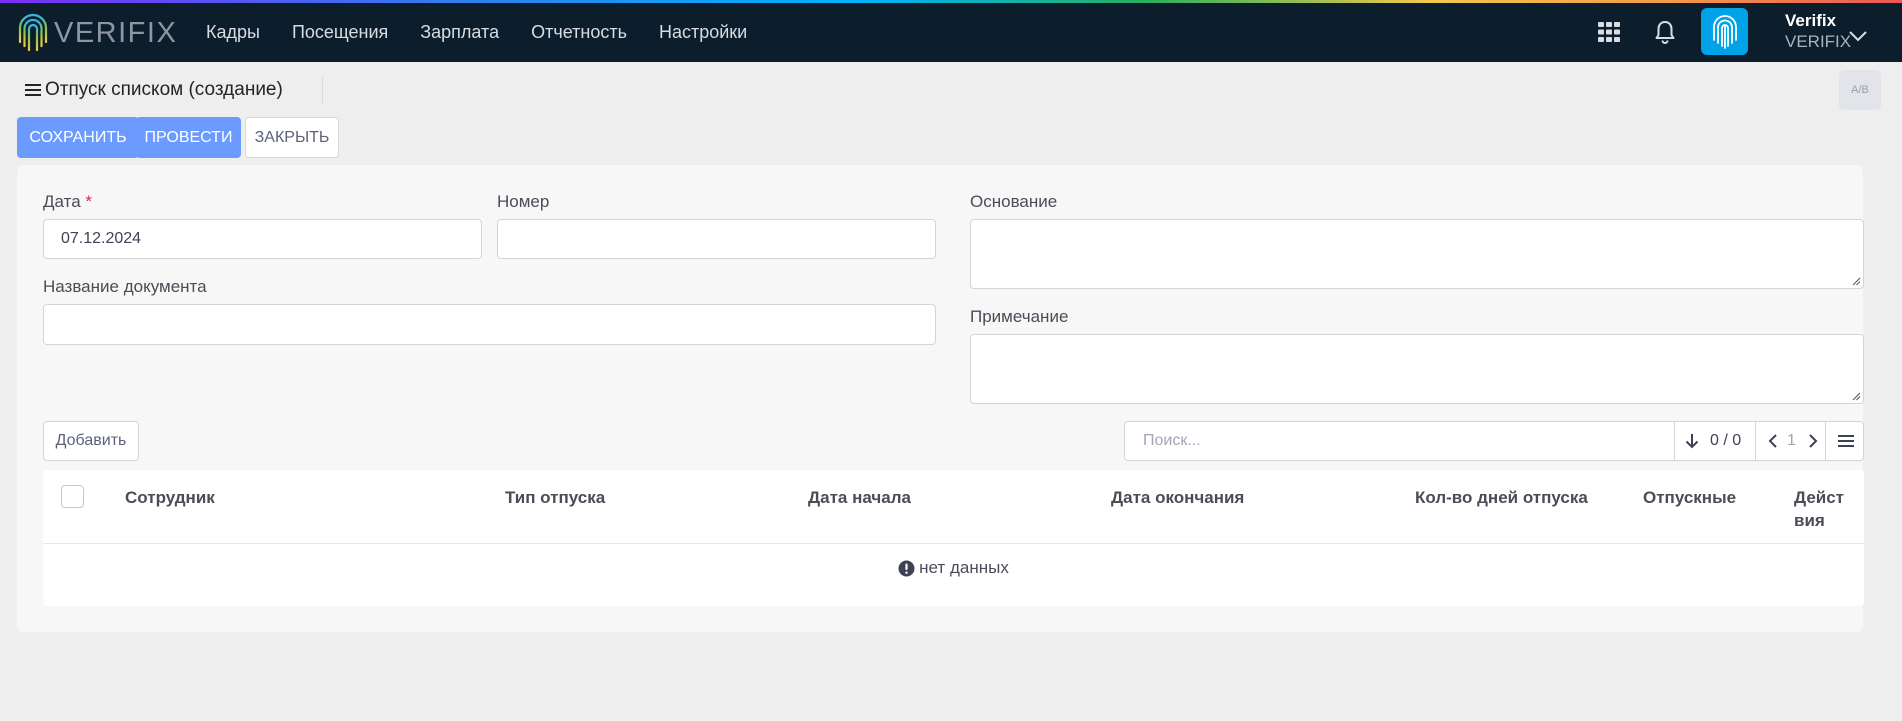  What do you see at coordinates (91, 441) in the screenshot?
I see `add-button: Добавить` at bounding box center [91, 441].